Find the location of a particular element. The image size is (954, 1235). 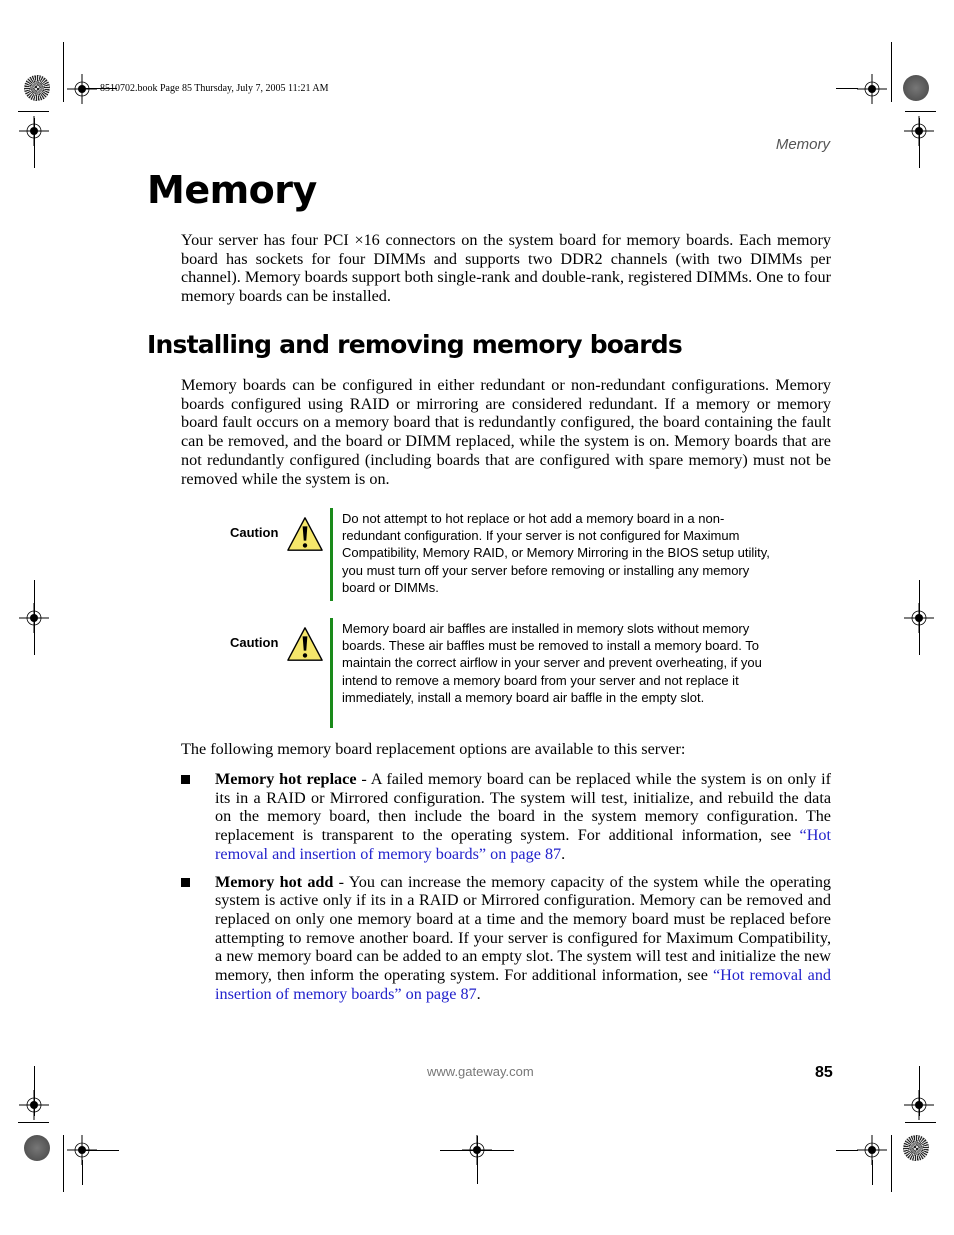

option-term: Memory hot replace is located at coordinates (286, 779).